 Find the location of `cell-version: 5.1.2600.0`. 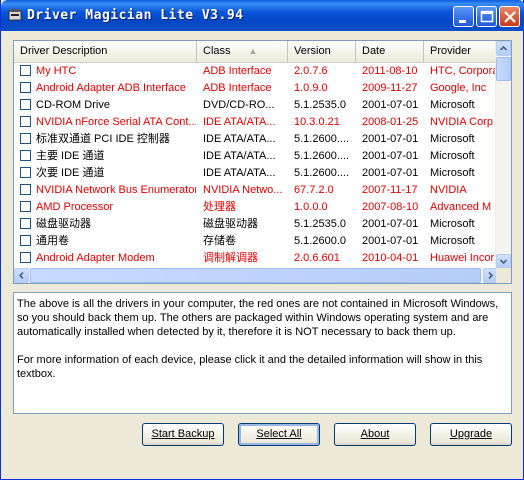

cell-version: 5.1.2600.0 is located at coordinates (320, 241).